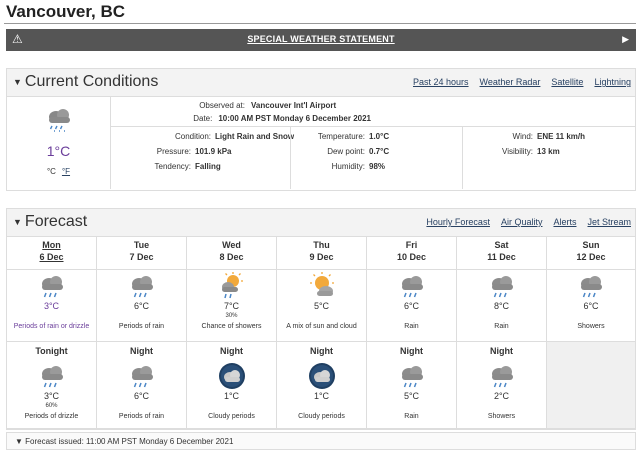 The width and height of the screenshot is (640, 452). What do you see at coordinates (321, 253) in the screenshot?
I see `day-header: Thu 9 Dec` at bounding box center [321, 253].